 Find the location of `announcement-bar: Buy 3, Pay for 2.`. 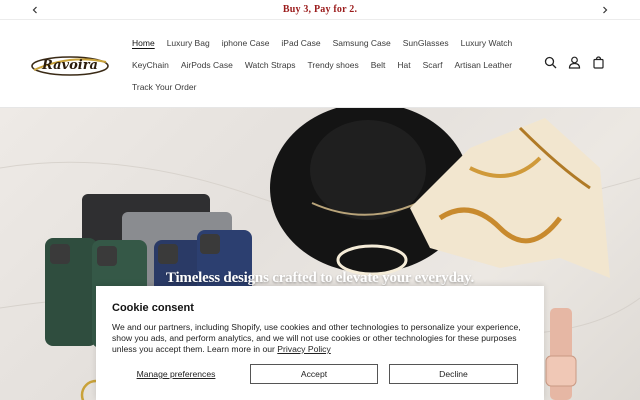

announcement-bar: Buy 3, Pay for 2. is located at coordinates (320, 10).